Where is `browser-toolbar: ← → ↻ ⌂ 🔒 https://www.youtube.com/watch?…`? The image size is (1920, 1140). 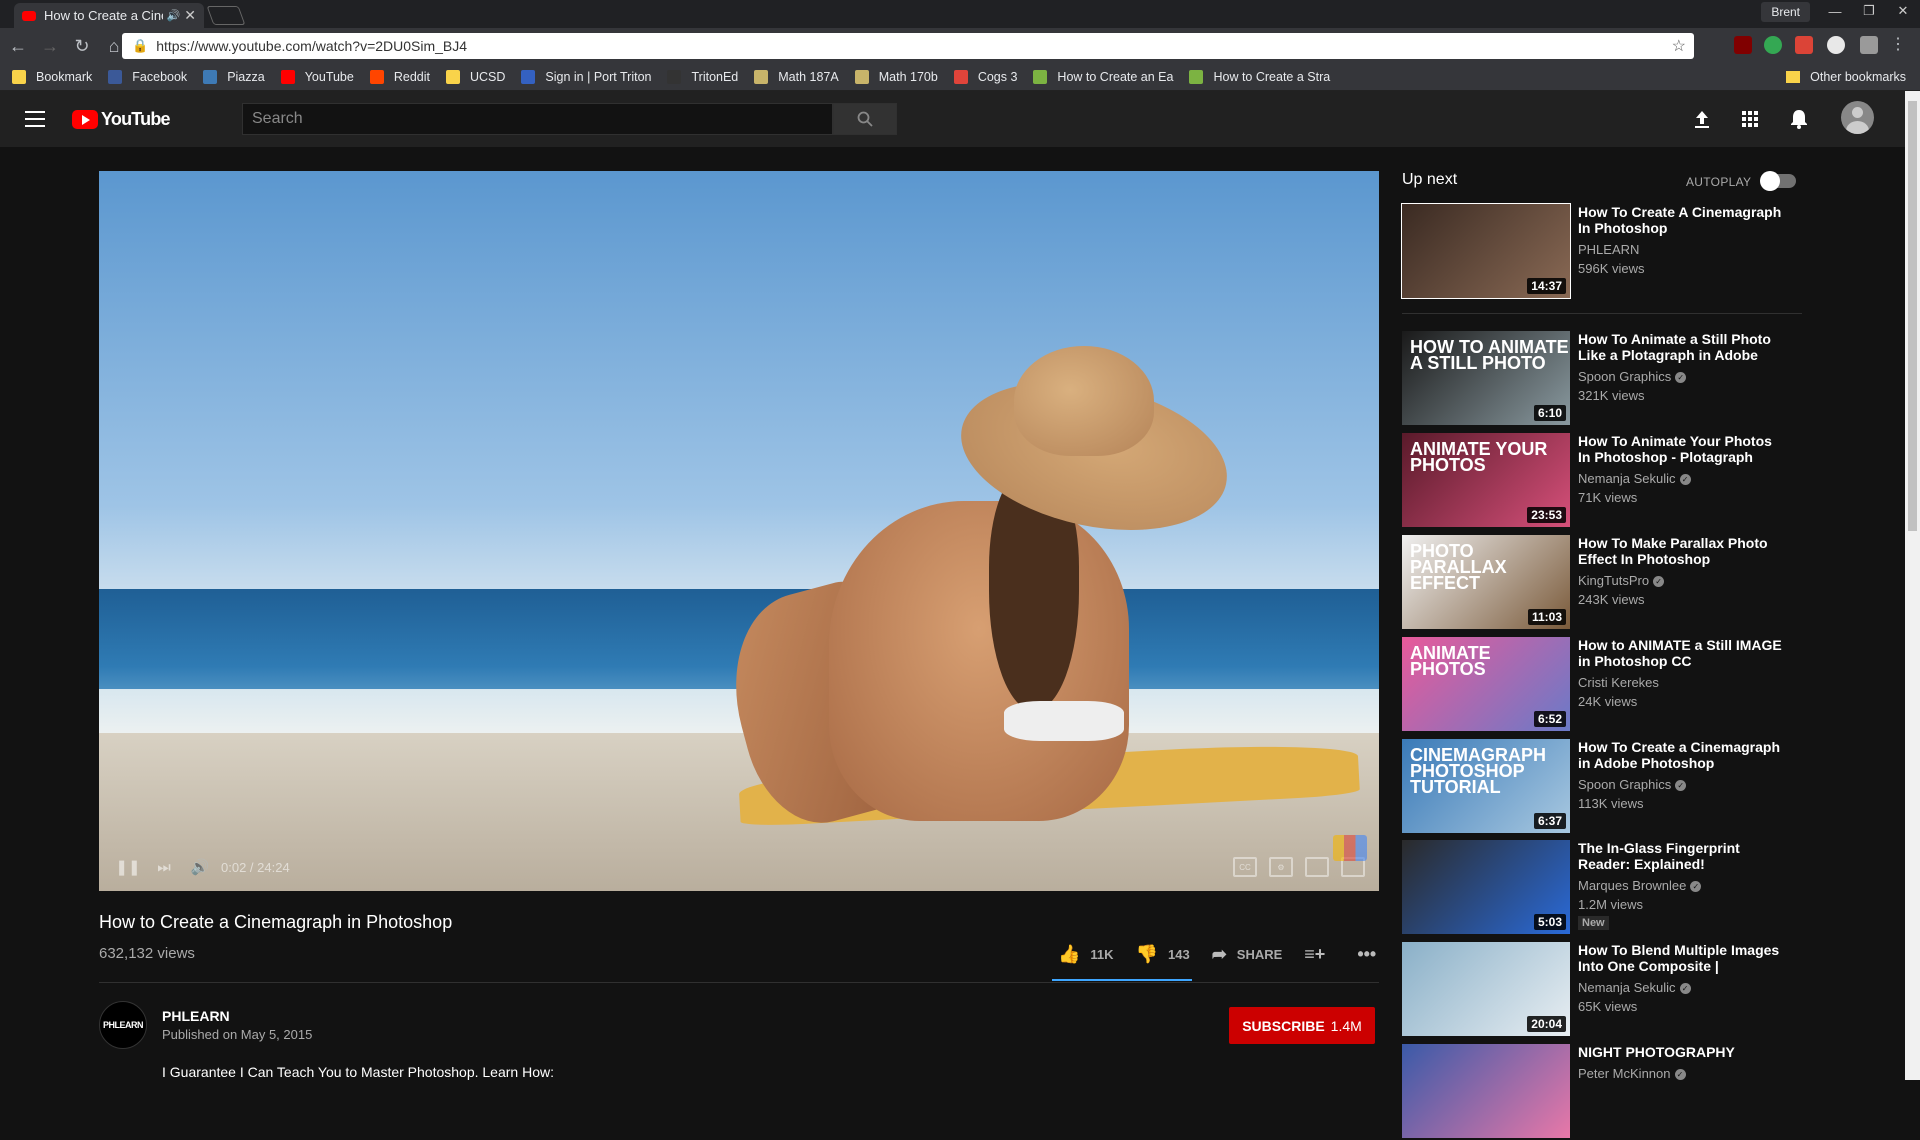 browser-toolbar: ← → ↻ ⌂ 🔒 https://www.youtube.com/watch?… is located at coordinates (960, 46).